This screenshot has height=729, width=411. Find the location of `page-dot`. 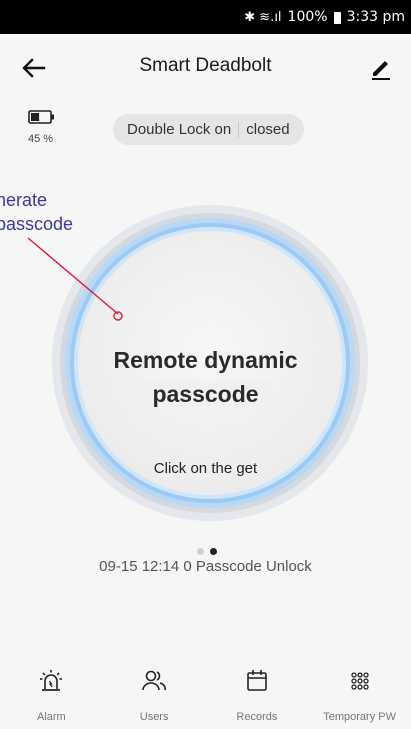

page-dot is located at coordinates (200, 551).